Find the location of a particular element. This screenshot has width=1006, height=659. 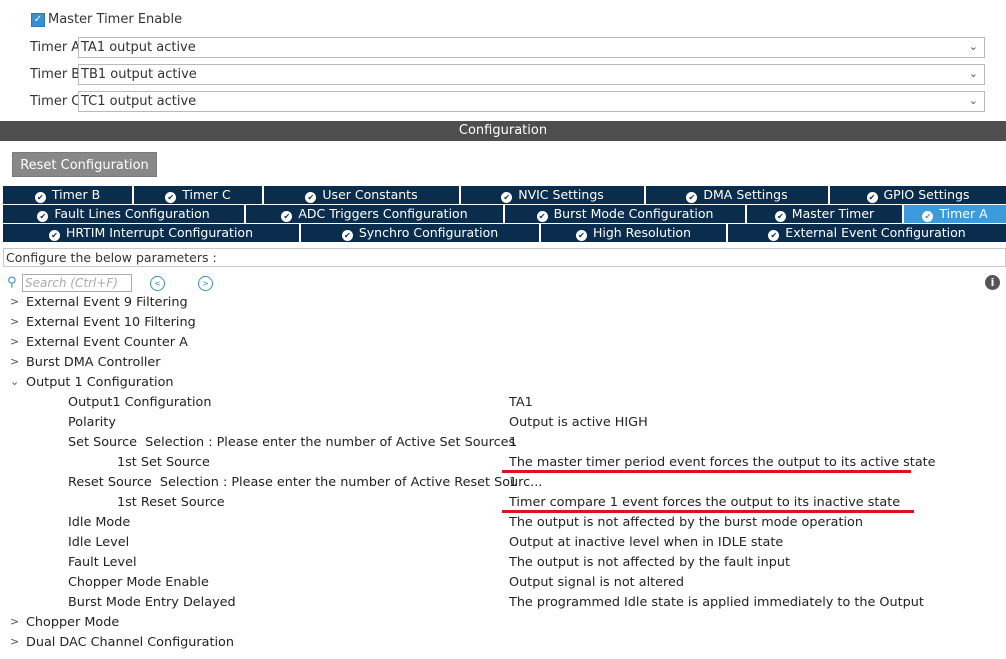

tab-user-constants: ✔ User Constants is located at coordinates (362, 195).